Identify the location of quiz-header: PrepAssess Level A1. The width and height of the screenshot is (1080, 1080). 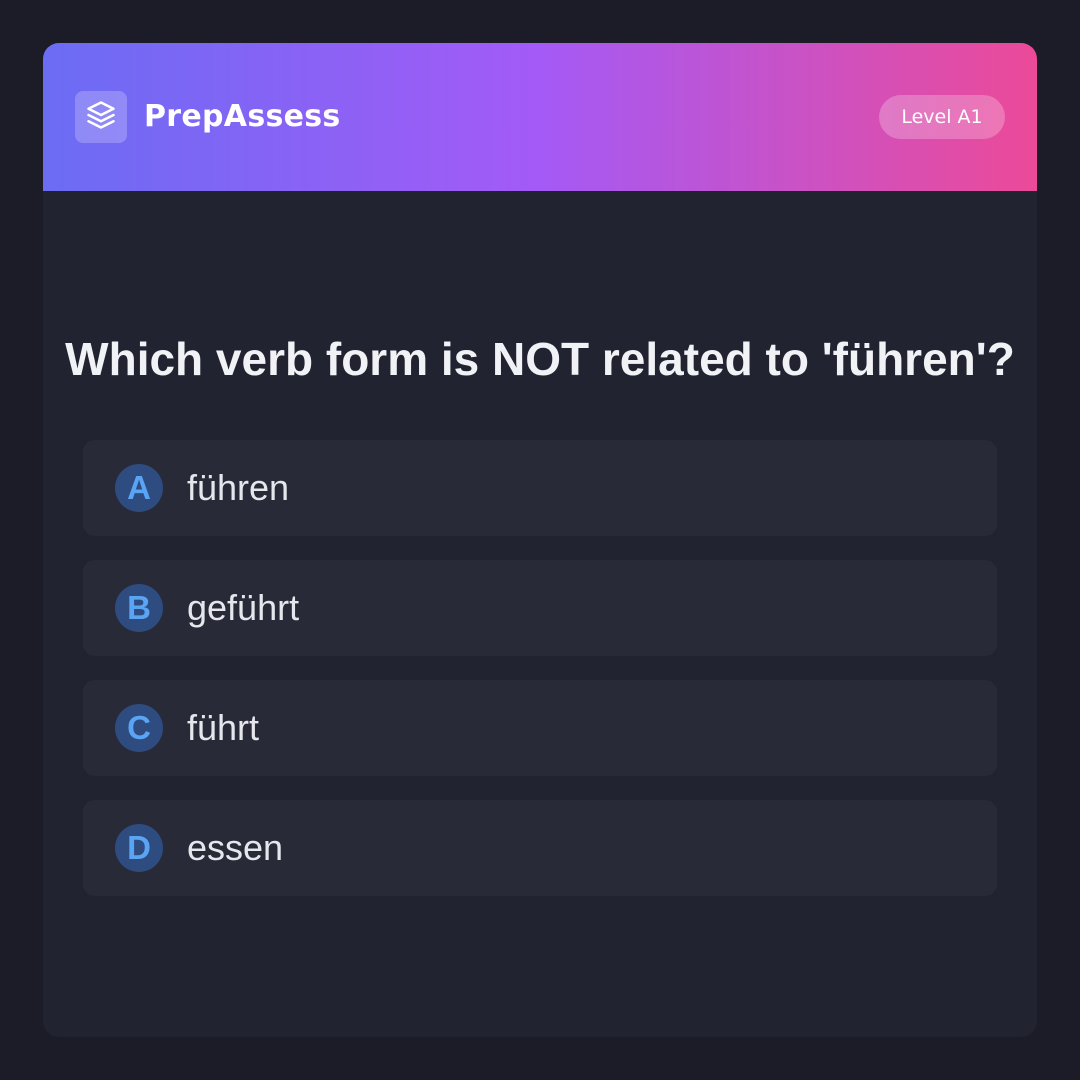
(540, 117).